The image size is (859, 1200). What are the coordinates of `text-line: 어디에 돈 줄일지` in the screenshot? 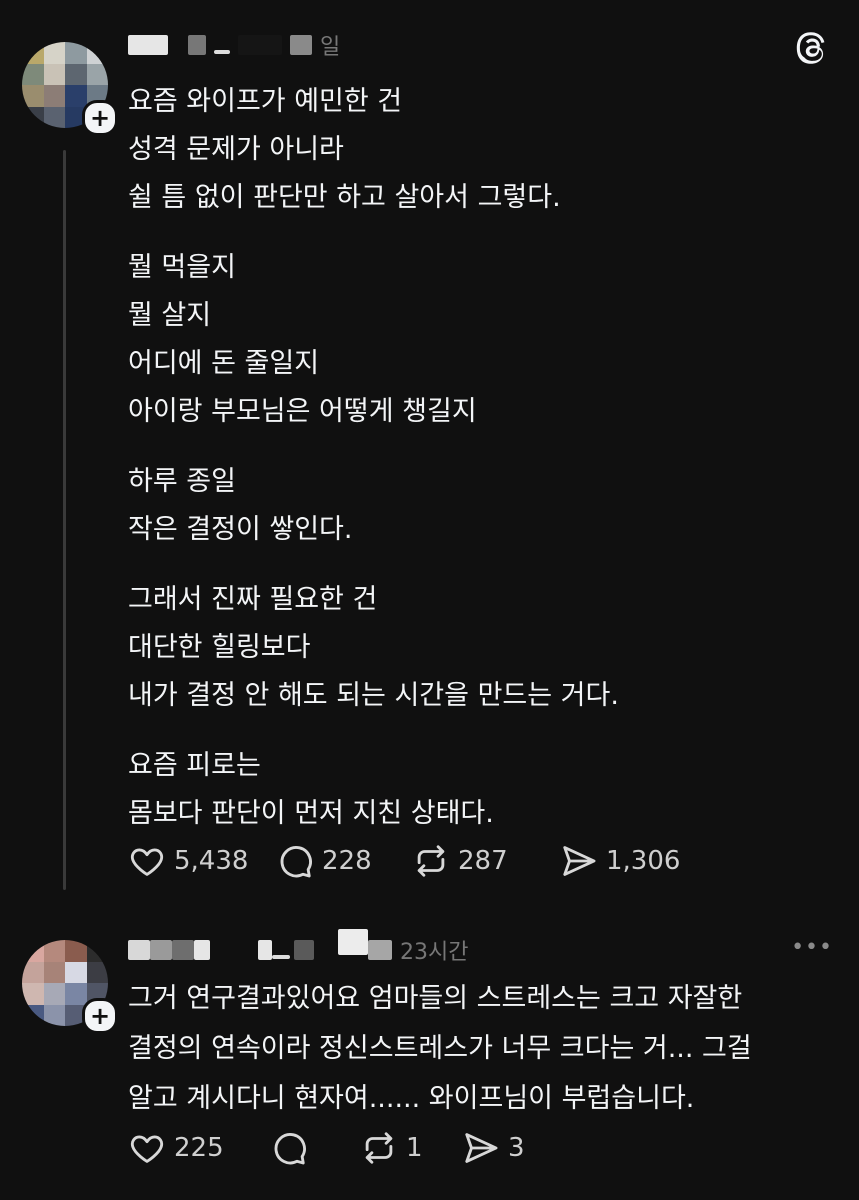 It's located at (224, 363).